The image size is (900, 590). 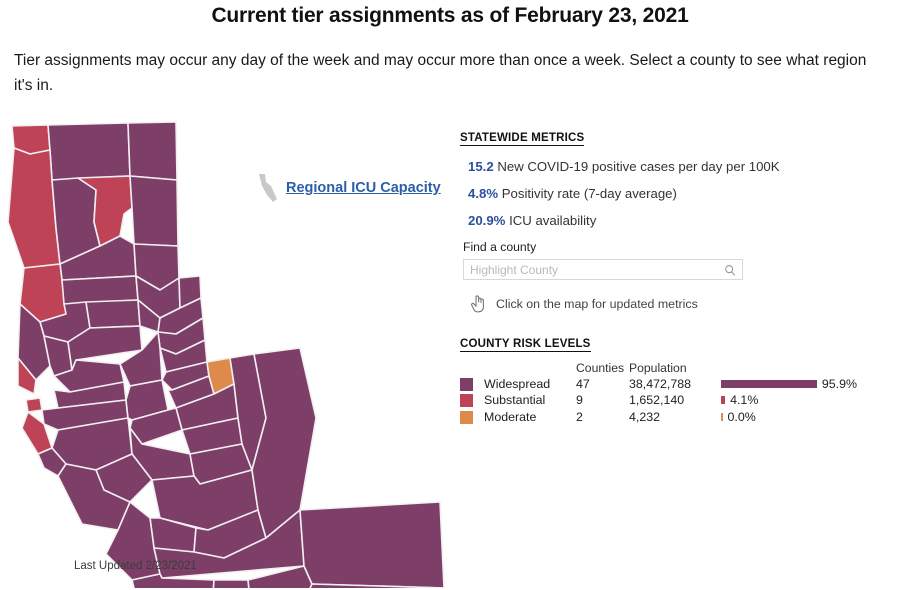 I want to click on county-lassen, so click(x=154, y=211).